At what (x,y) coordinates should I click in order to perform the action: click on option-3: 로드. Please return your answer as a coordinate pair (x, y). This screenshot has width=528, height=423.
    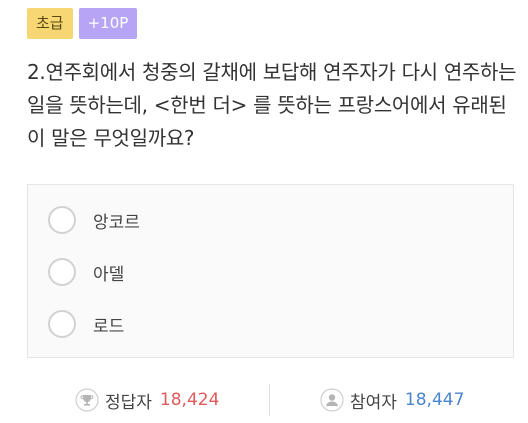
    Looking at the image, I should click on (86, 324).